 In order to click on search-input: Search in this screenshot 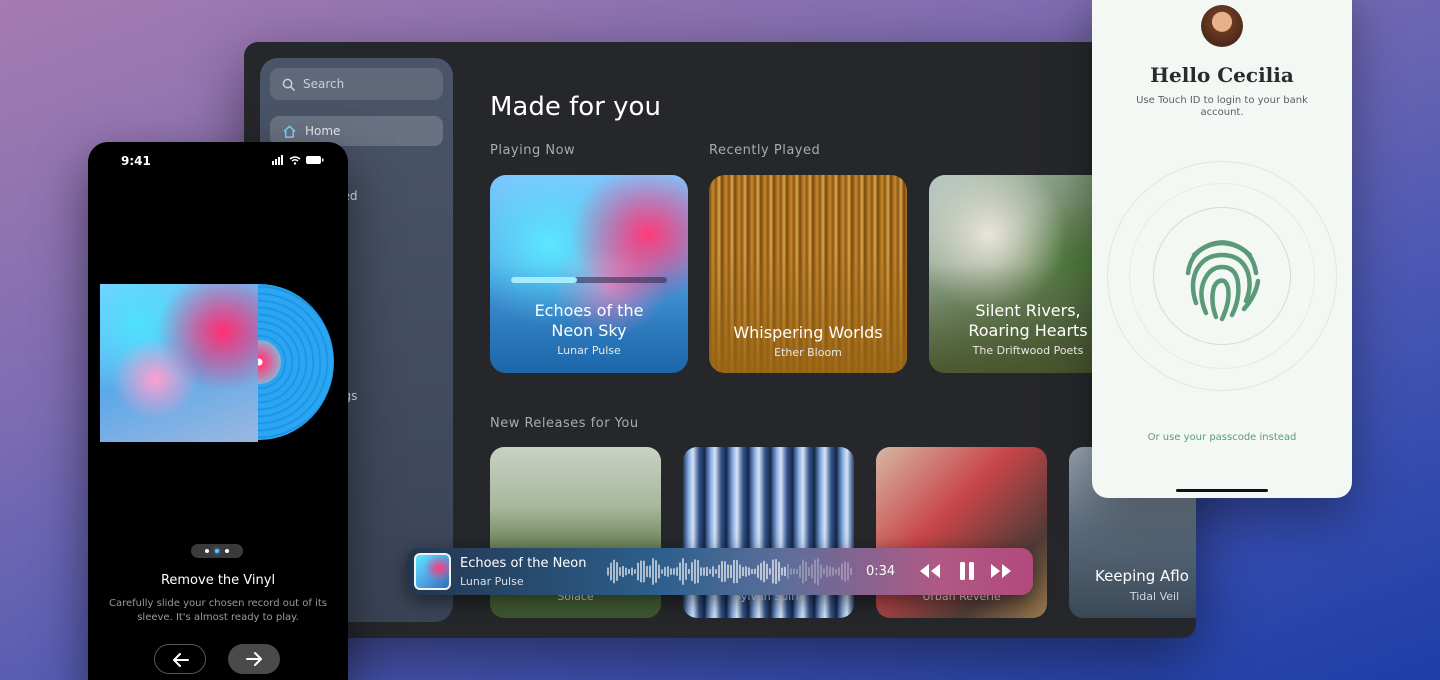, I will do `click(356, 84)`.